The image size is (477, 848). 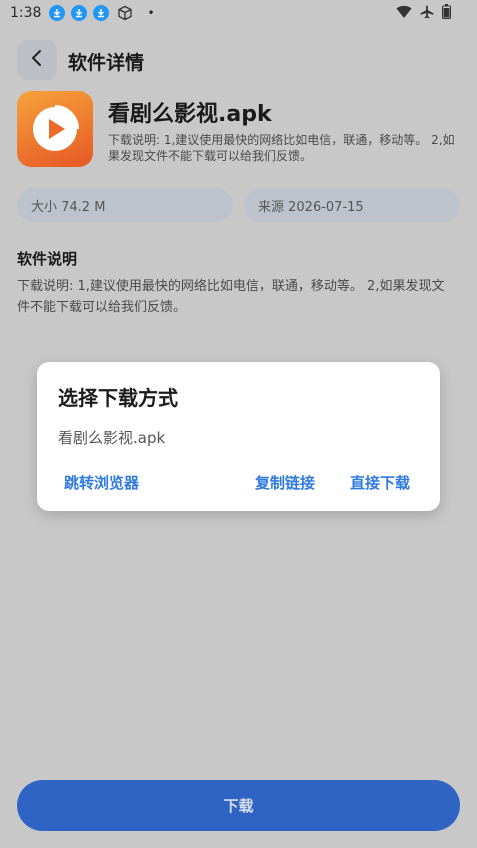 I want to click on download-button-label: 下载, so click(x=238, y=806).